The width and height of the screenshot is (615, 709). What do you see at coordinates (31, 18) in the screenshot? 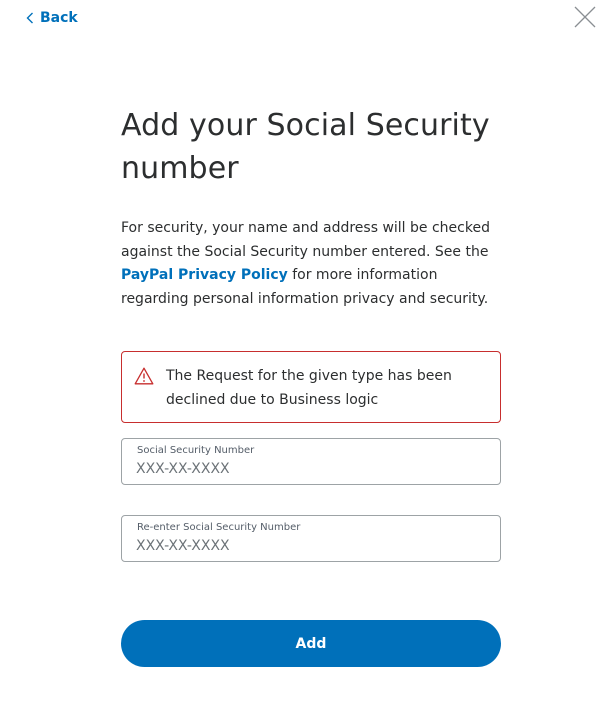
I see `chevron-left-icon` at bounding box center [31, 18].